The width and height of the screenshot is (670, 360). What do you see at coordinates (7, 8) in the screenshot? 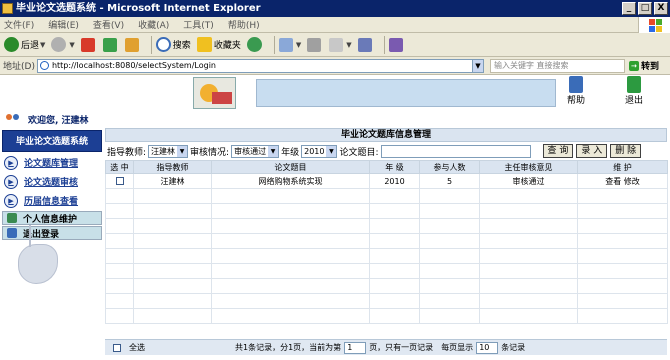
I see `ie-app-icon` at bounding box center [7, 8].